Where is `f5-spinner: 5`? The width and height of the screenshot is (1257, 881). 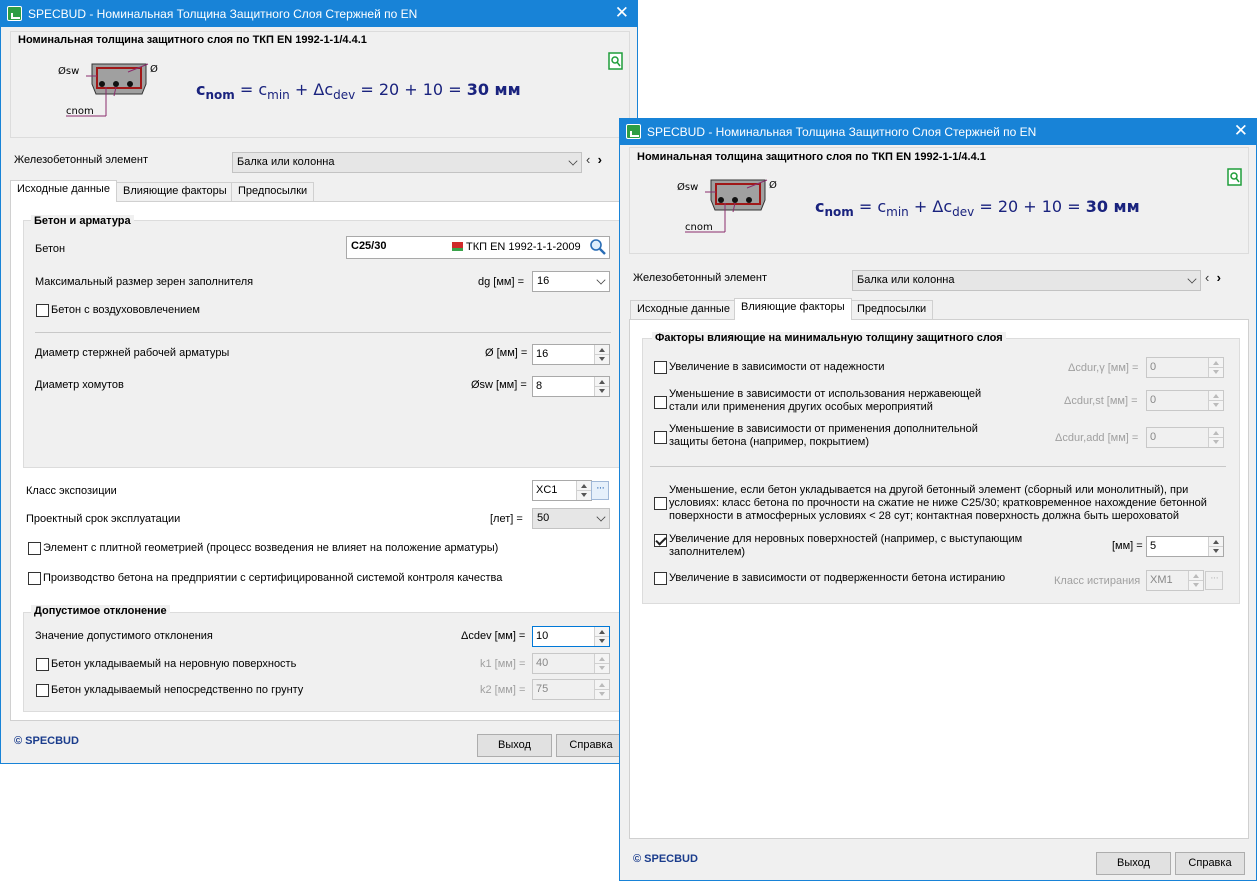 f5-spinner: 5 is located at coordinates (1185, 546).